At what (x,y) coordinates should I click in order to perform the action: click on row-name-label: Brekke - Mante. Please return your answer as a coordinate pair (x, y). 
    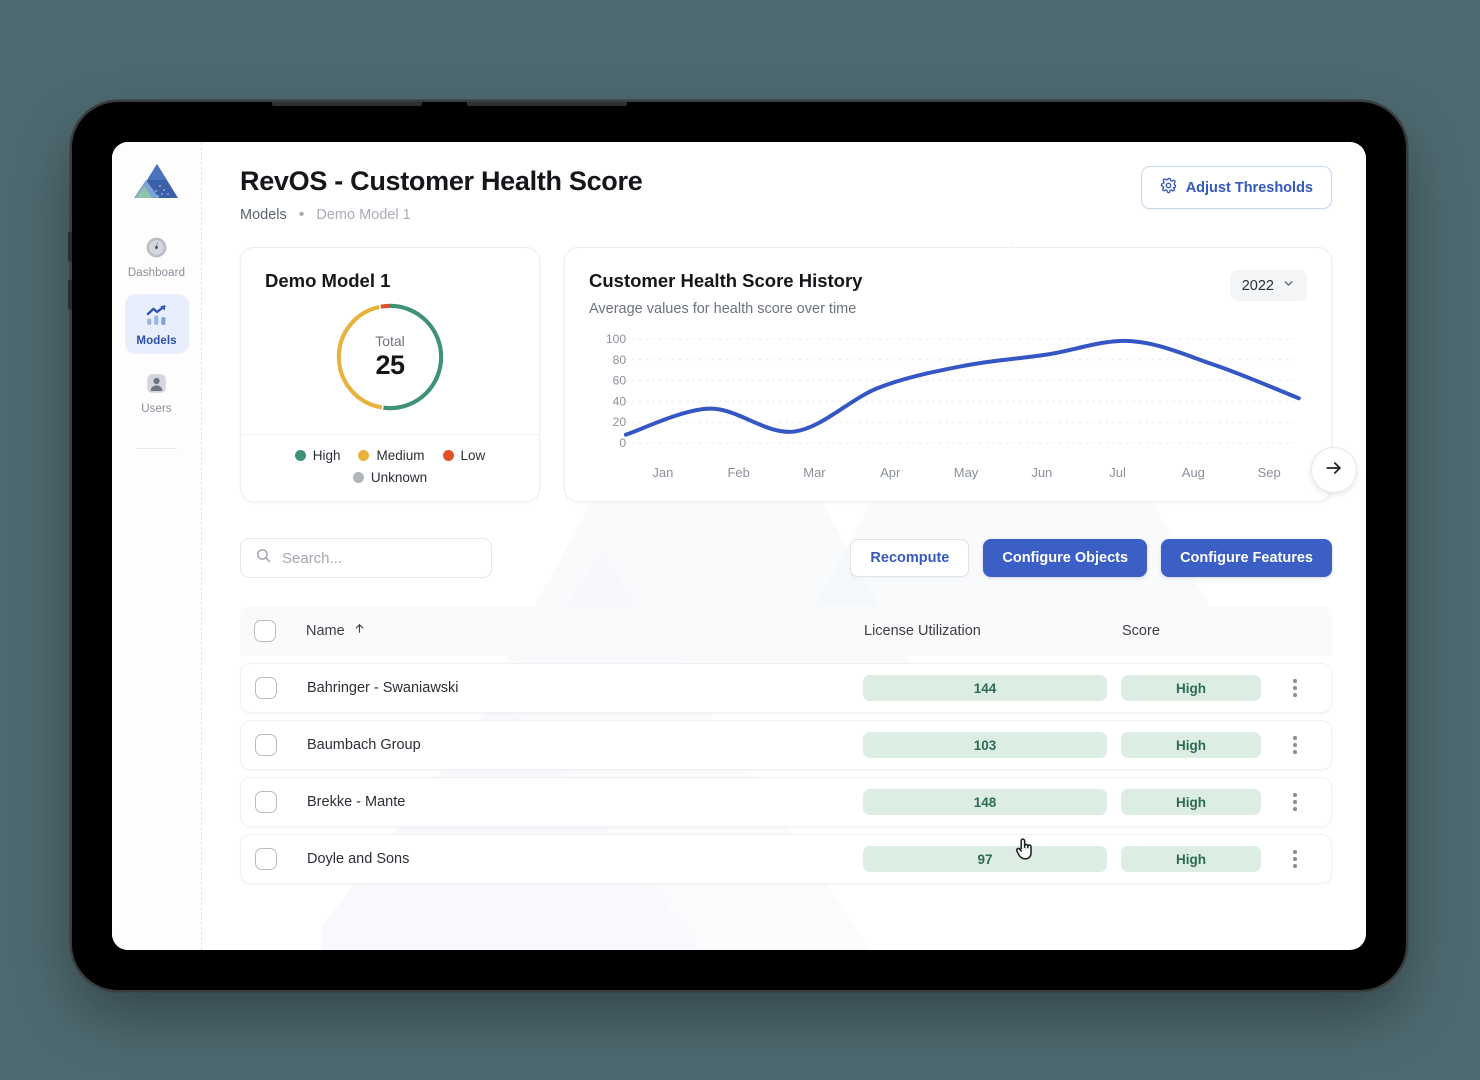
    Looking at the image, I should click on (356, 802).